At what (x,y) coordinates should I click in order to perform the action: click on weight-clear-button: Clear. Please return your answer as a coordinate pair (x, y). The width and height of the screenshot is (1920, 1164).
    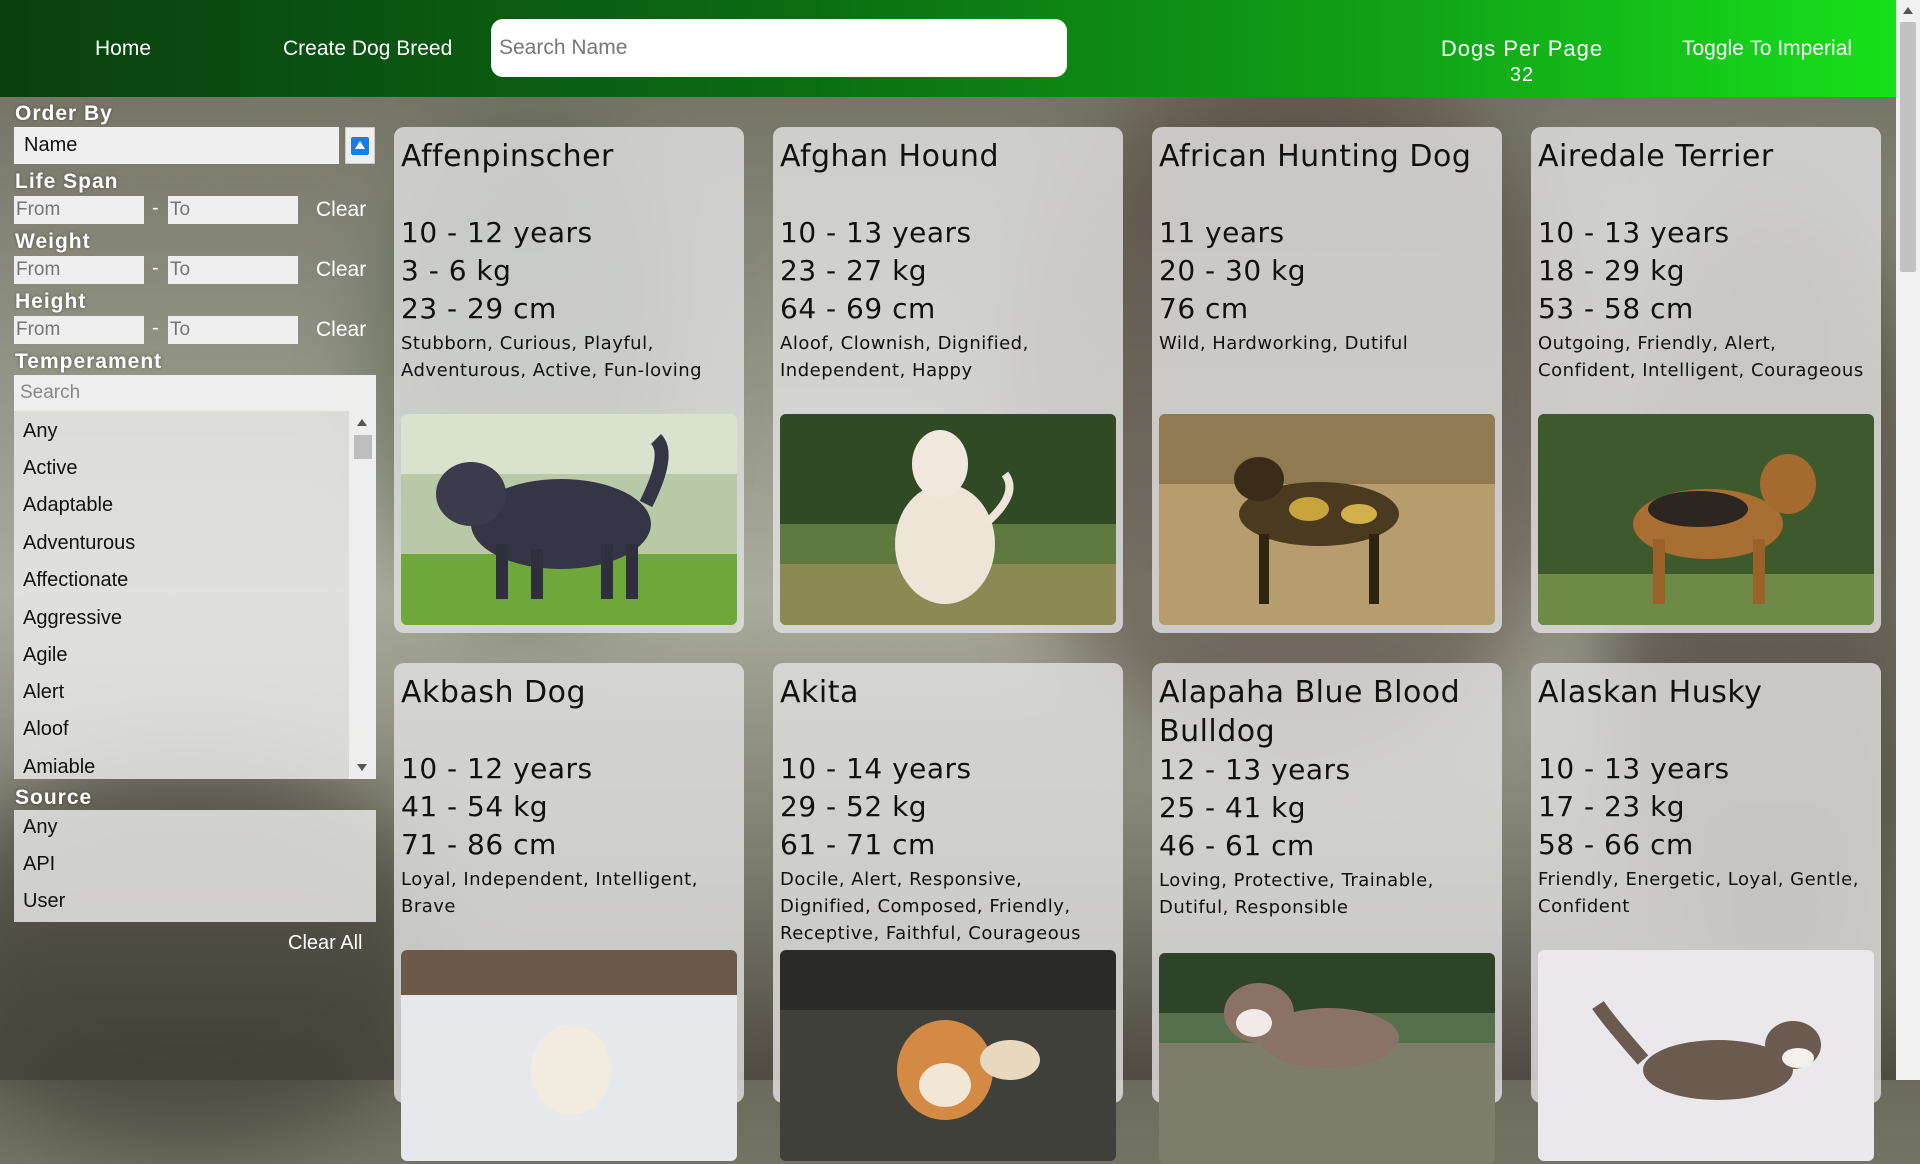
    Looking at the image, I should click on (341, 270).